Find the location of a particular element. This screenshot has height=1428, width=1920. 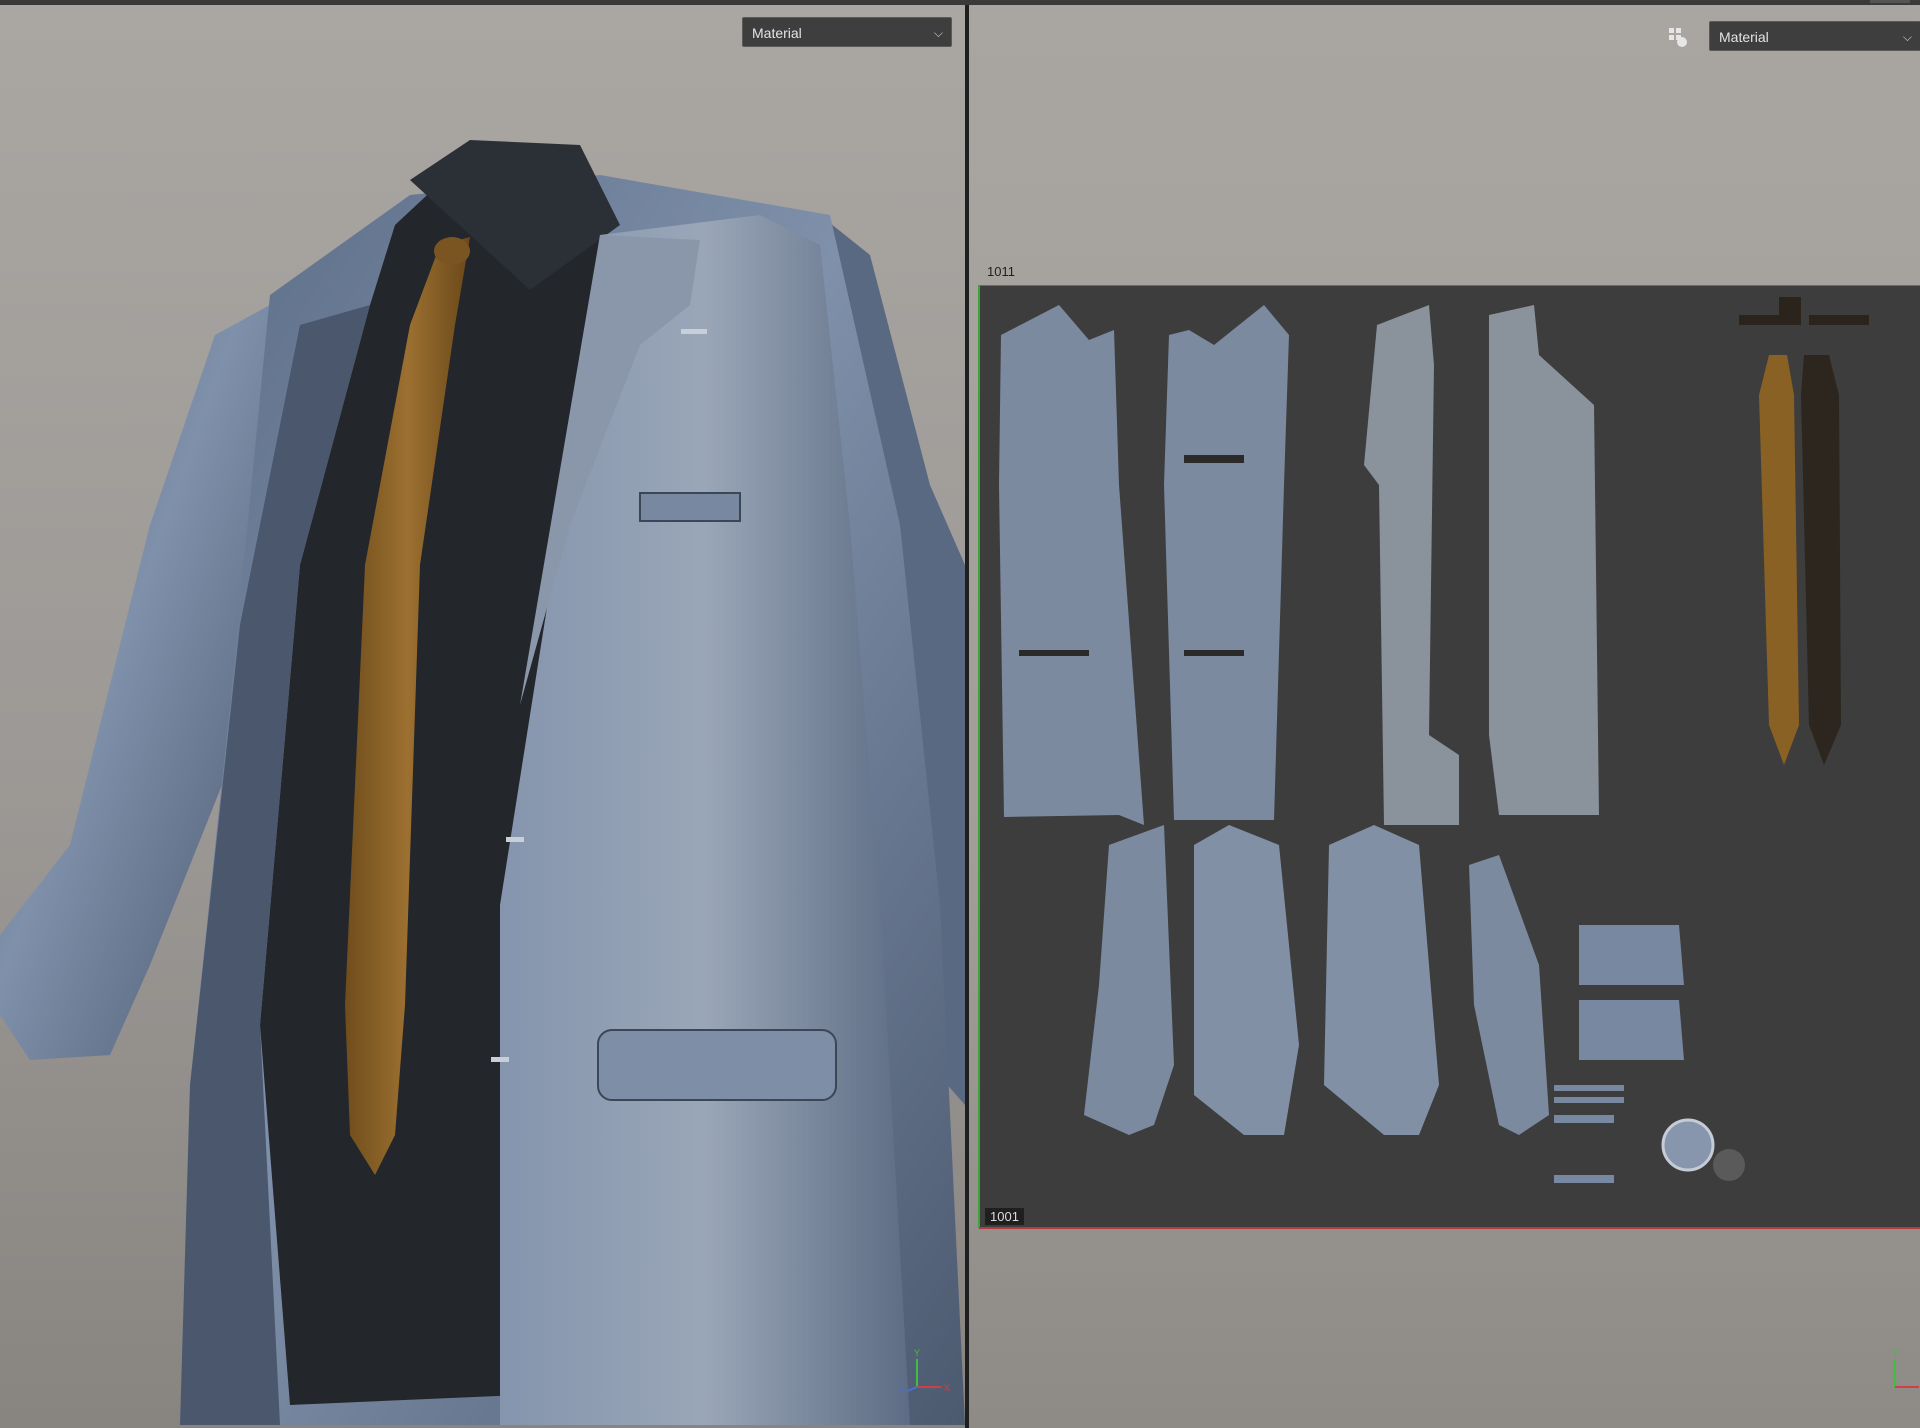

uv-tie-brown is located at coordinates (1779, 560).